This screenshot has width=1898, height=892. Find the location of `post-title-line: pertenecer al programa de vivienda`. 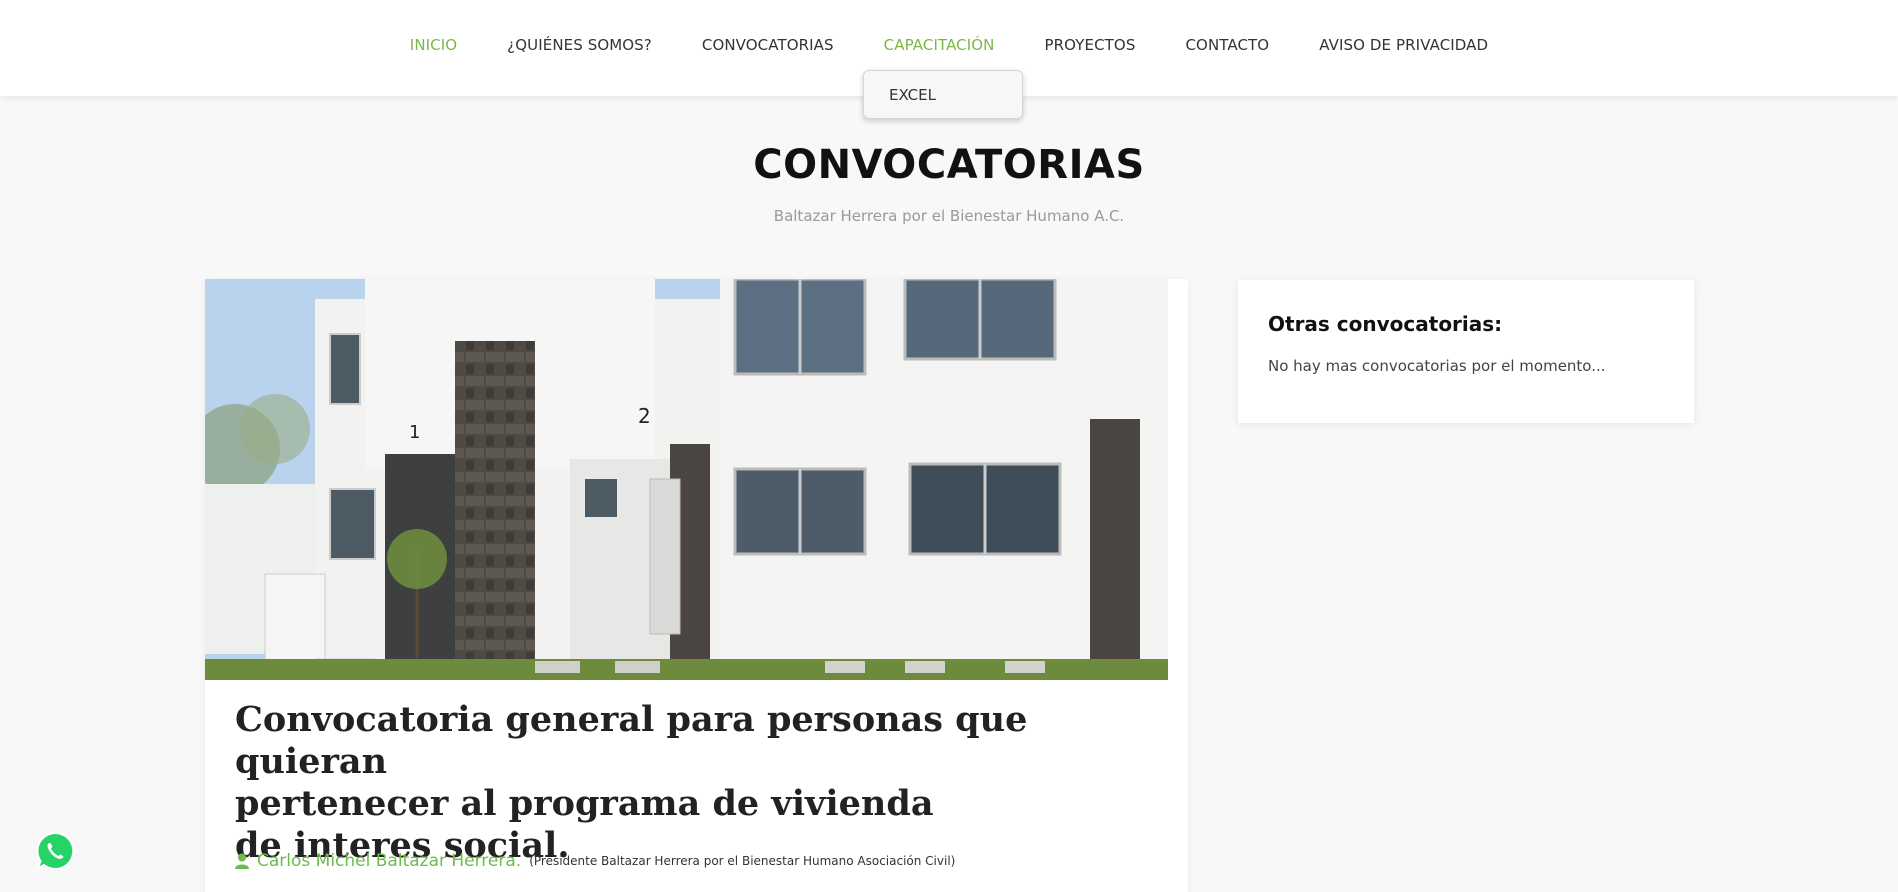

post-title-line: pertenecer al programa de vivienda is located at coordinates (584, 803).